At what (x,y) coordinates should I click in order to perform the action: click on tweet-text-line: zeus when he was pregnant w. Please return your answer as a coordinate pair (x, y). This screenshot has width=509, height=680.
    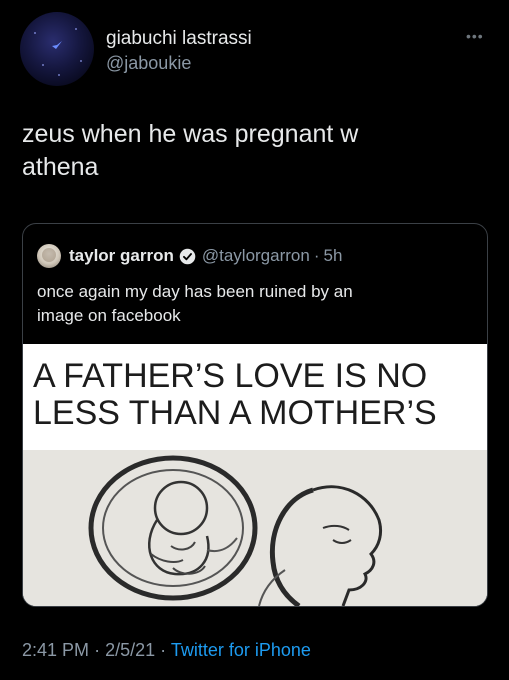
    Looking at the image, I should click on (190, 134).